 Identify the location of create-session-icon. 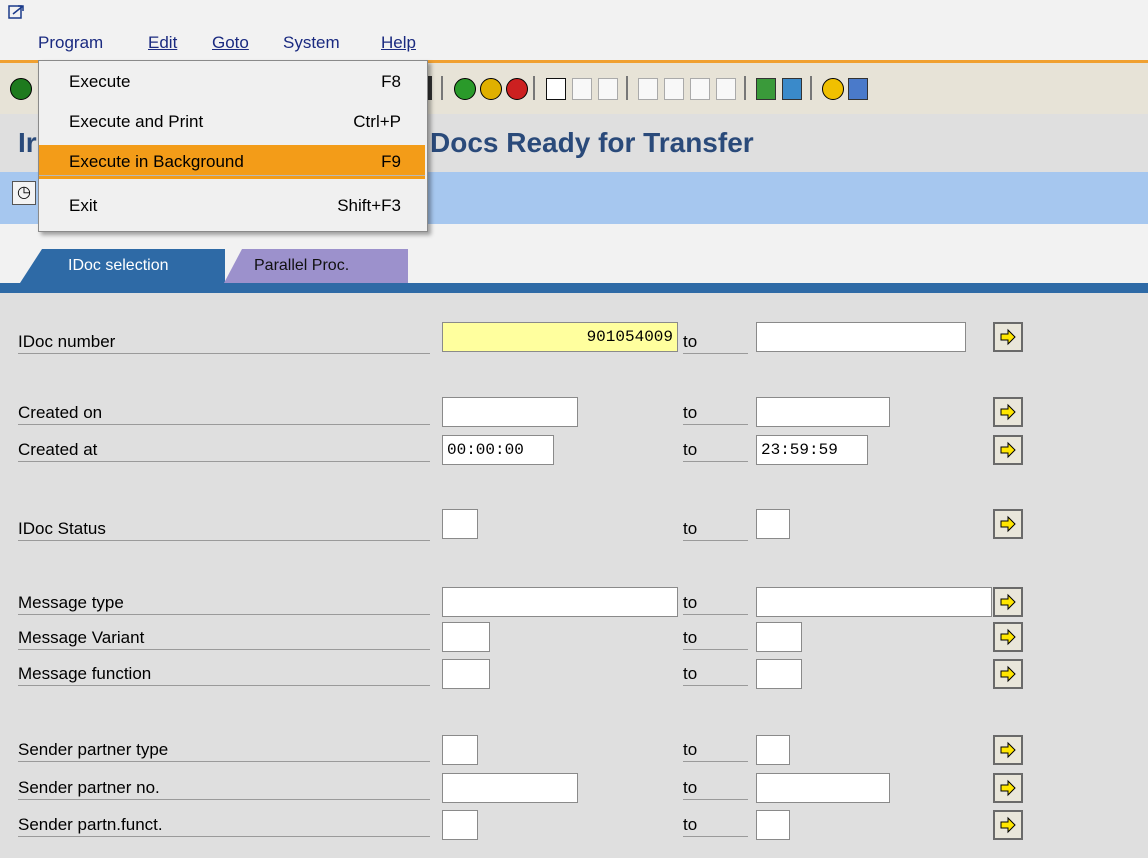
(766, 89).